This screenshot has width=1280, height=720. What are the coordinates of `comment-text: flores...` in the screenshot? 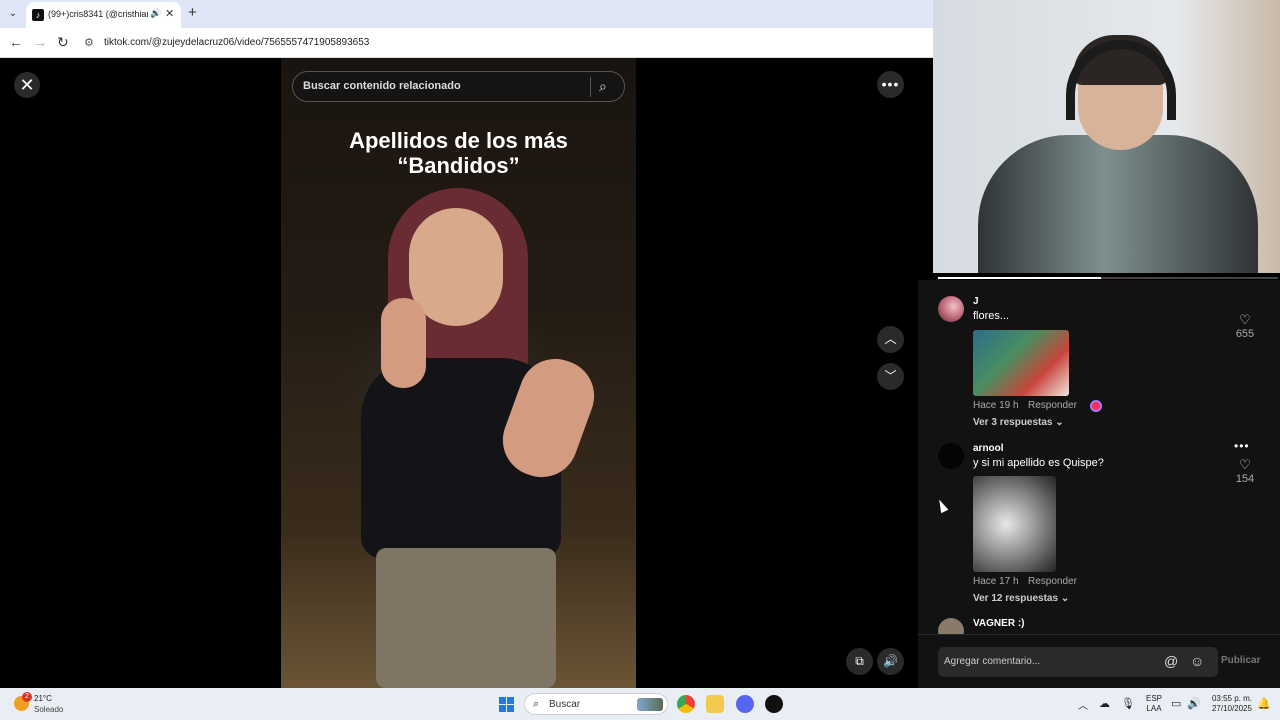 It's located at (991, 316).